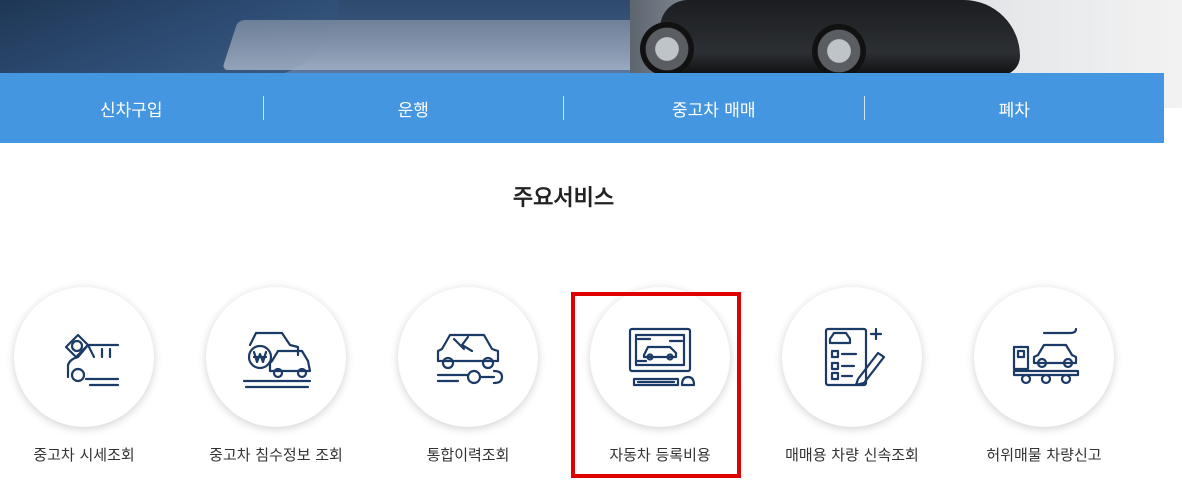 The image size is (1182, 491). I want to click on car-repair-history-icon, so click(470, 359).